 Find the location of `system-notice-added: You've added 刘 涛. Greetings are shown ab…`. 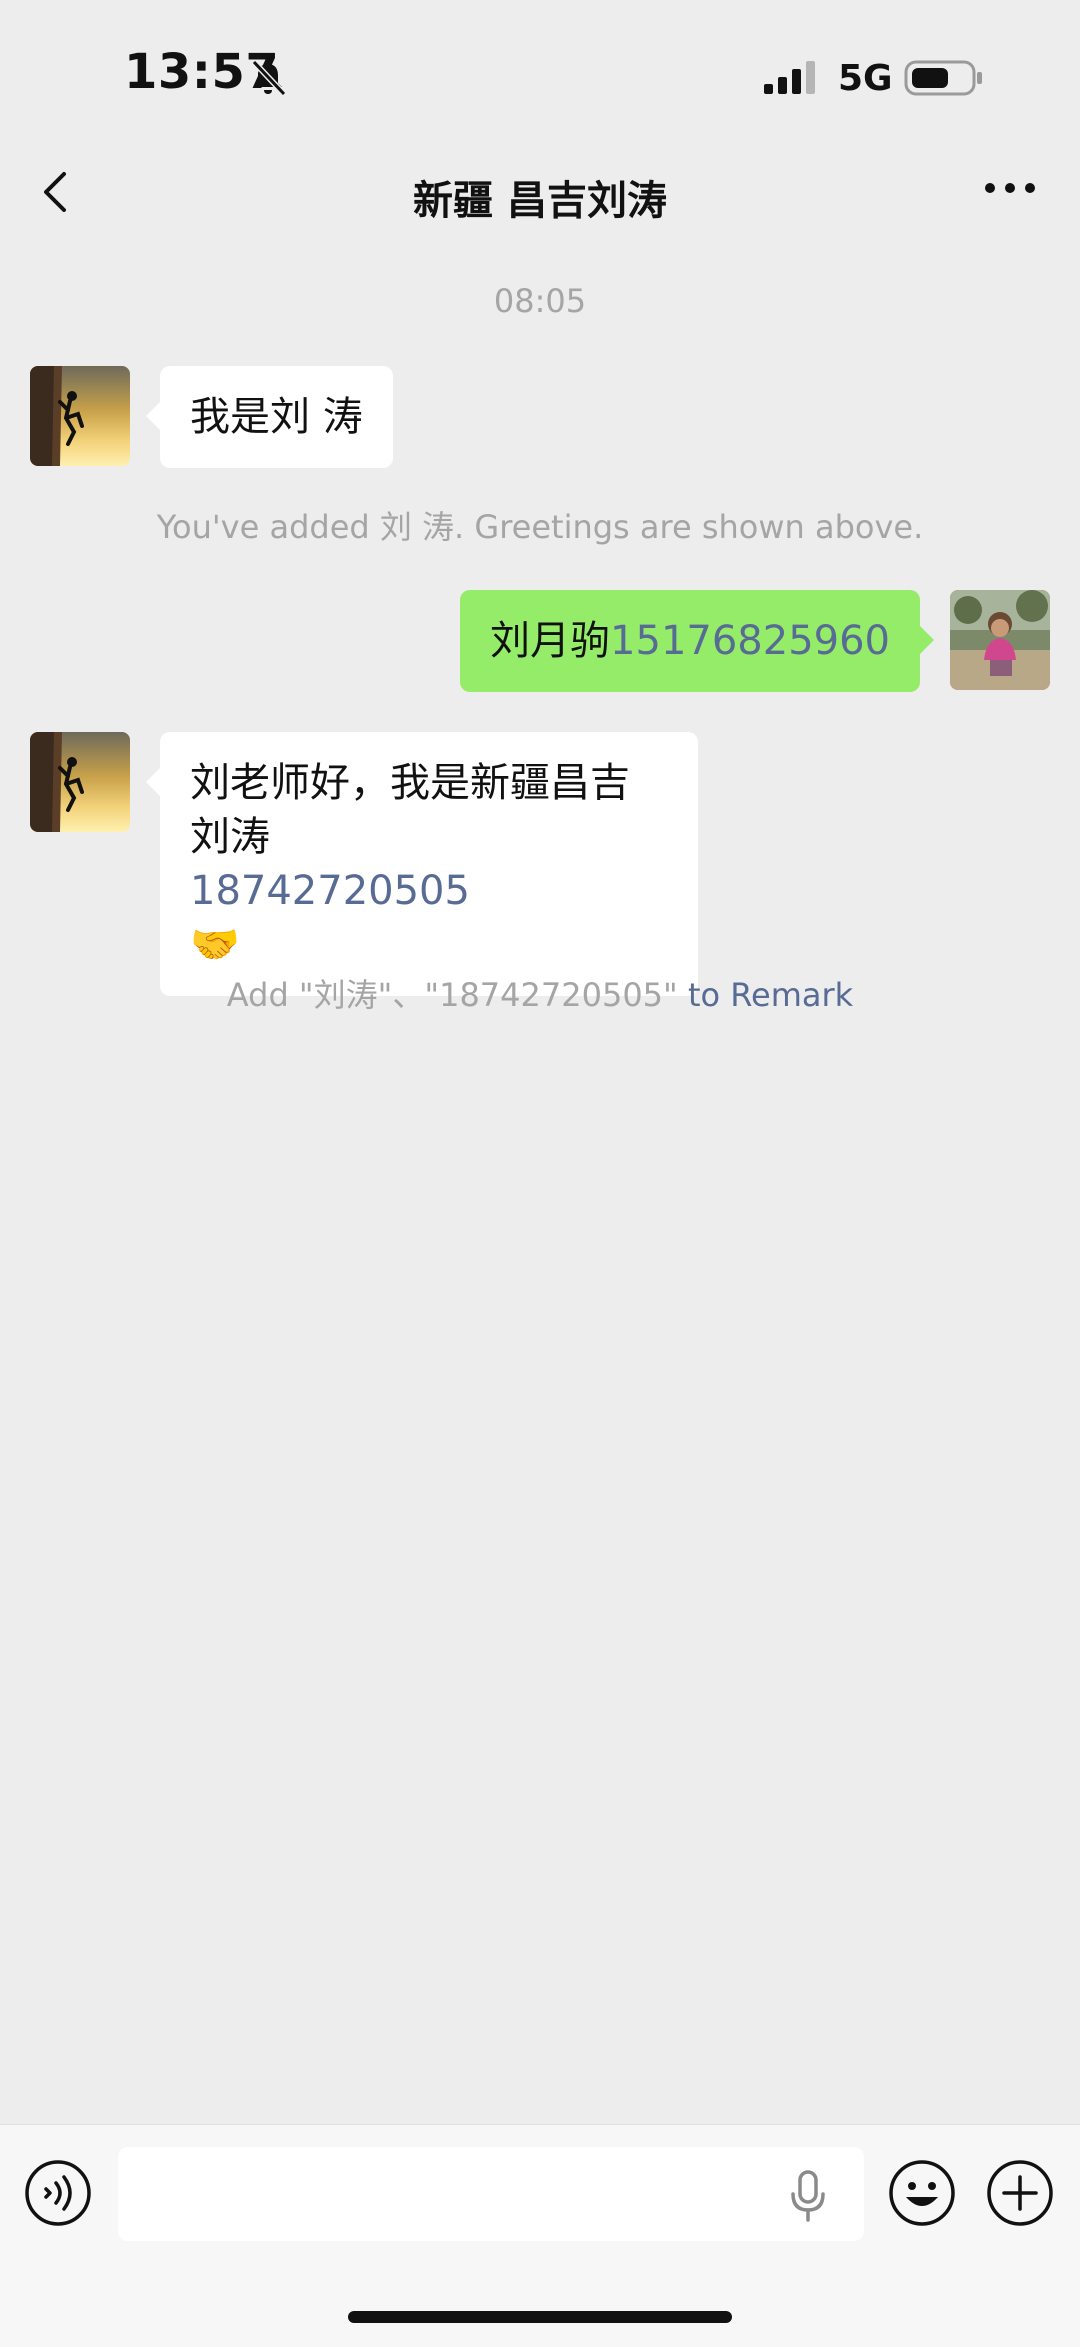

system-notice-added: You've added 刘 涛. Greetings are shown ab… is located at coordinates (540, 527).